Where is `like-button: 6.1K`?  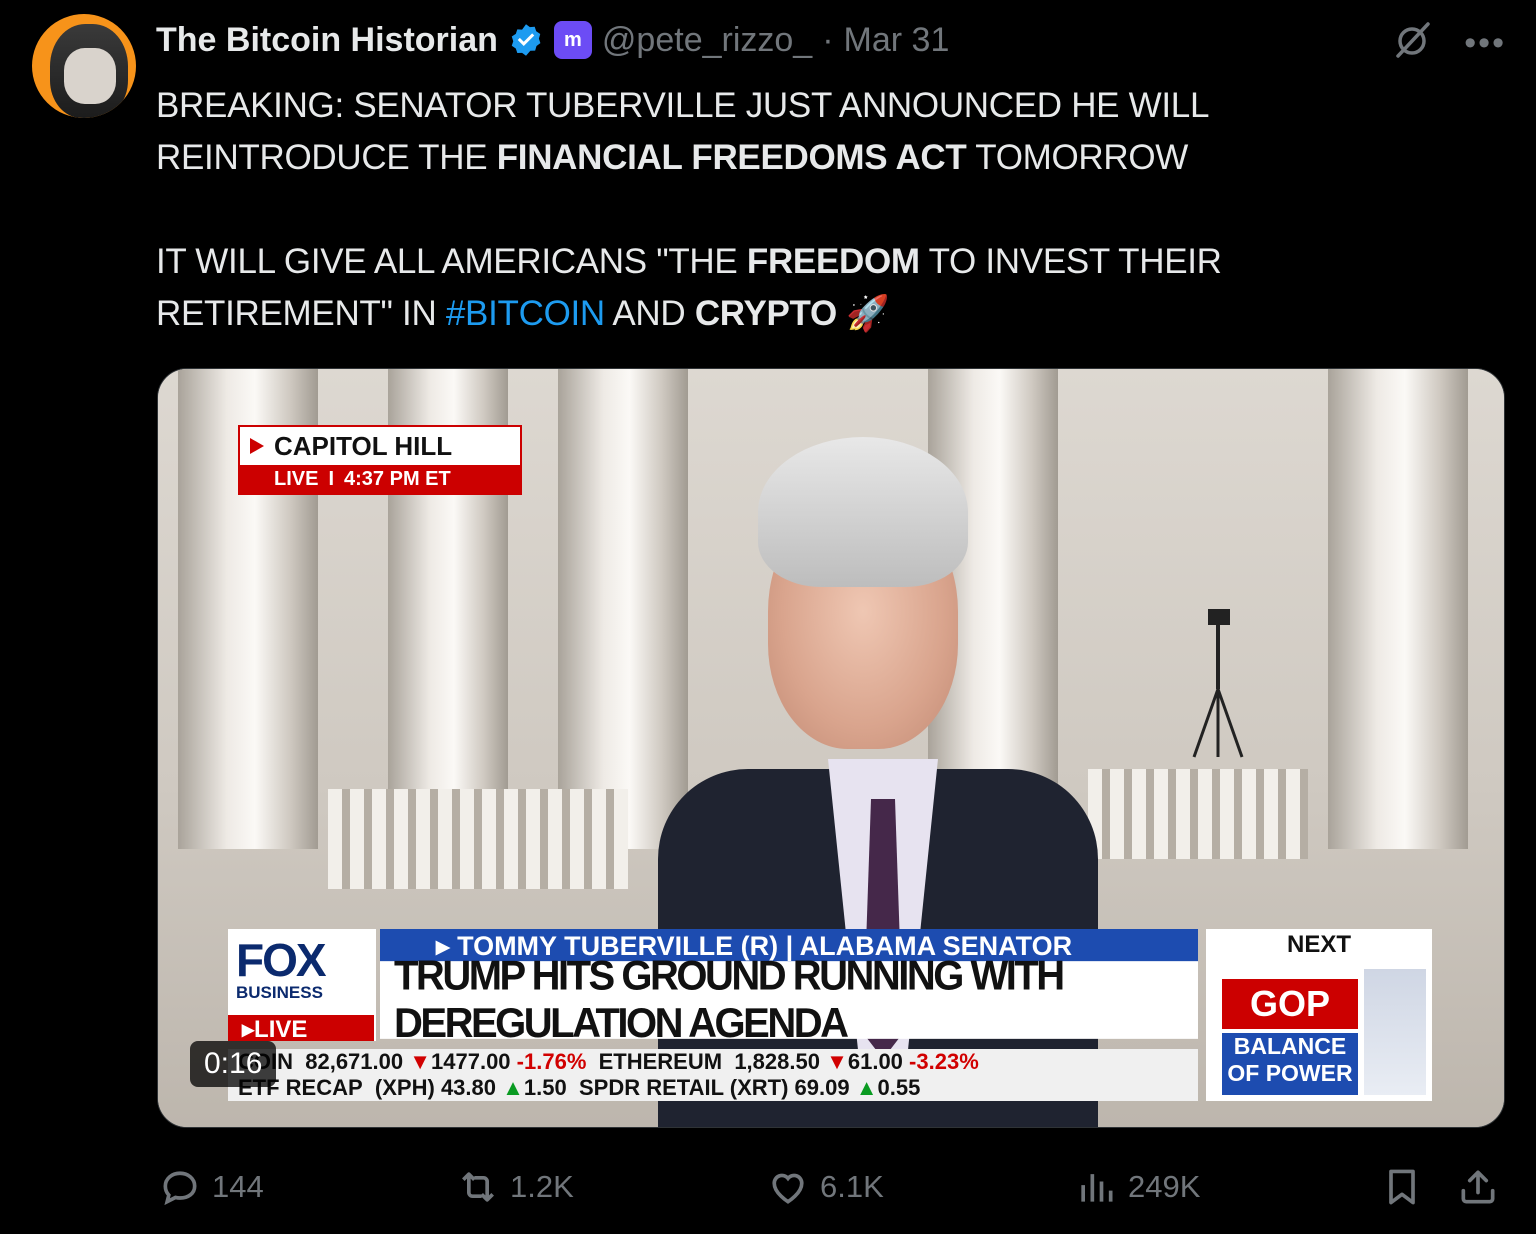
like-button: 6.1K is located at coordinates (825, 1187).